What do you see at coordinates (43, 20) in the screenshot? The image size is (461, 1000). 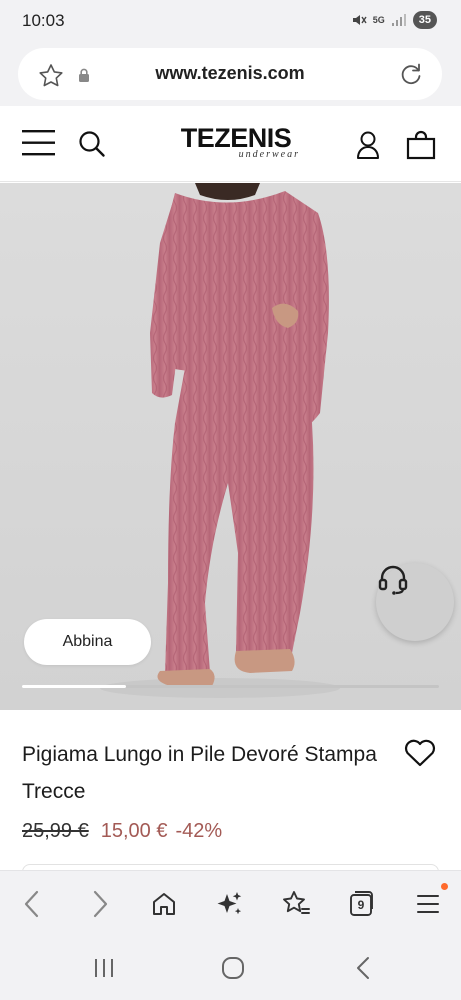 I see `status-time: 10:03` at bounding box center [43, 20].